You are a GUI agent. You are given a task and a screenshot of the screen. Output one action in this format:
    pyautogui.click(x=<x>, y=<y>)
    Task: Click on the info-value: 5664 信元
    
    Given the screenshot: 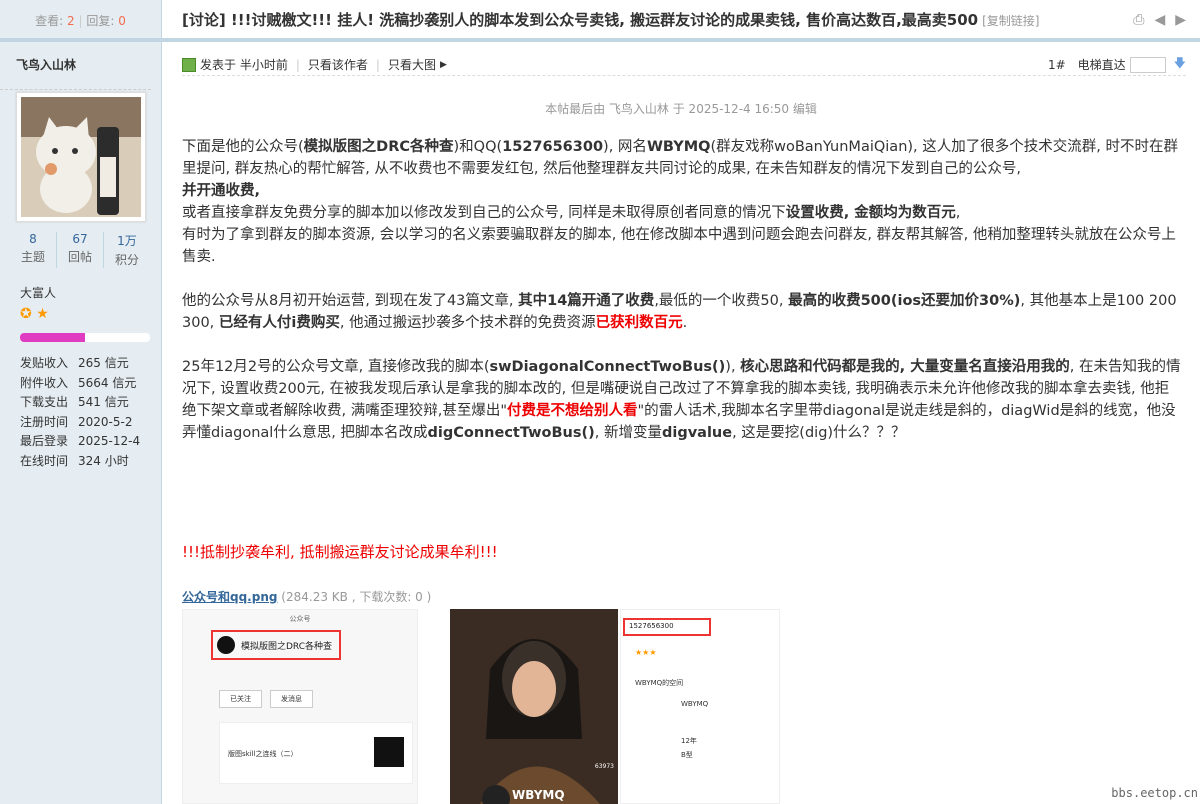 What is the action you would take?
    pyautogui.click(x=107, y=382)
    